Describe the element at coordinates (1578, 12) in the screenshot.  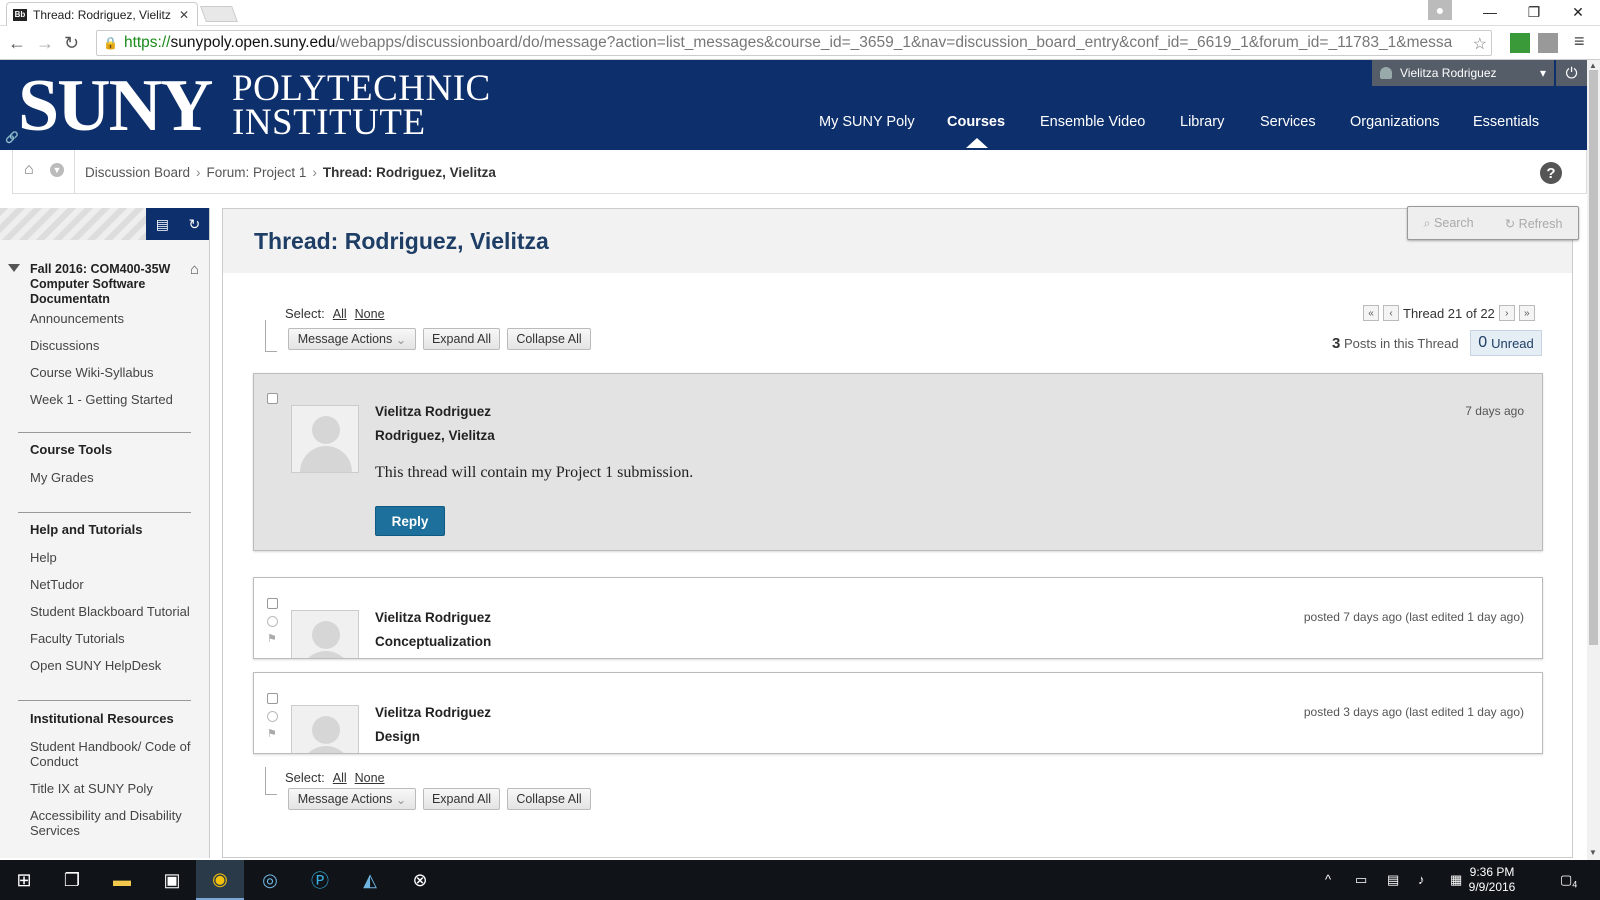
I see `close-window-button: ✕` at that location.